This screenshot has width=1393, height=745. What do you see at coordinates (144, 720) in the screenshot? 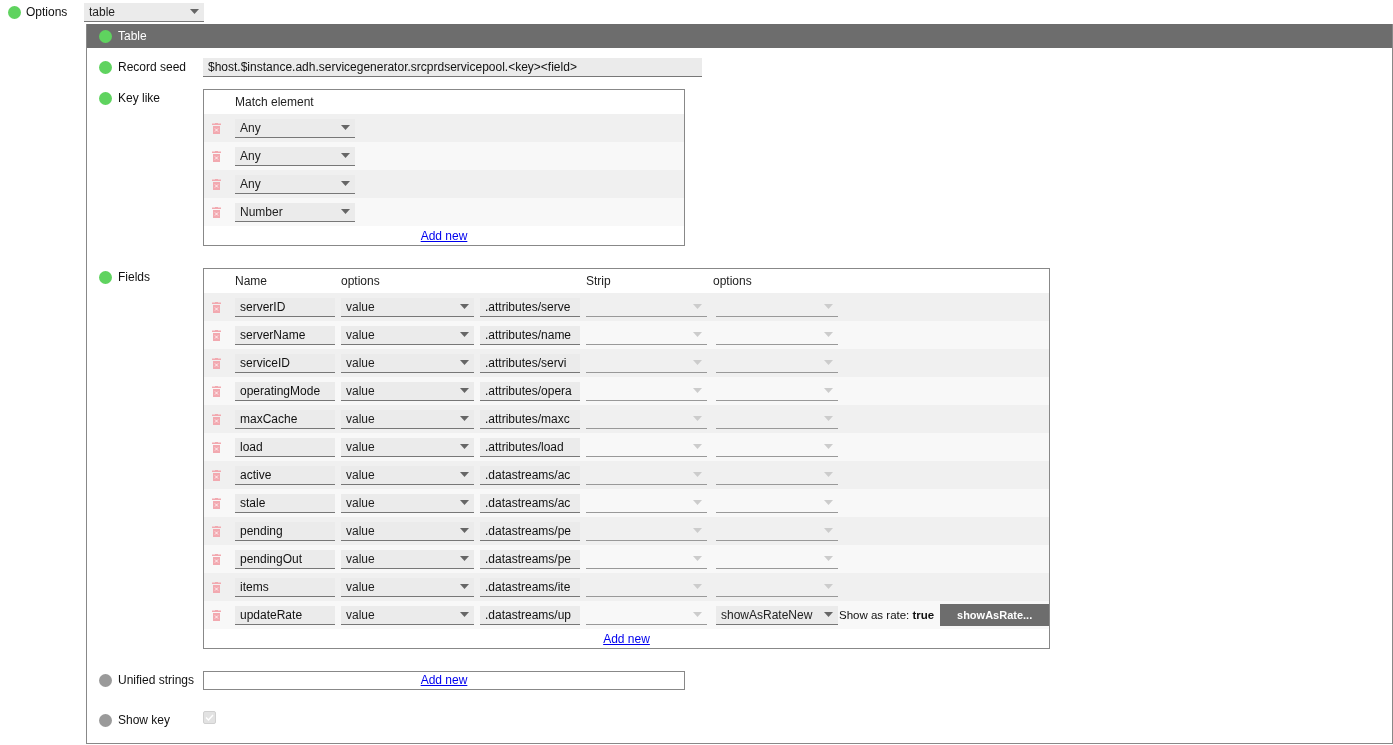
I see `field-label: Show key` at bounding box center [144, 720].